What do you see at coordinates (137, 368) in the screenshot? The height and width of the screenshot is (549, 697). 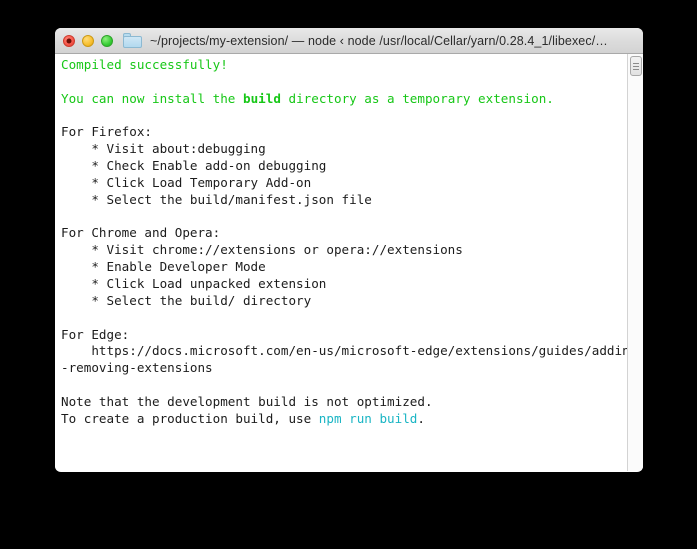 I see `terminal-line: -removing-extensions` at bounding box center [137, 368].